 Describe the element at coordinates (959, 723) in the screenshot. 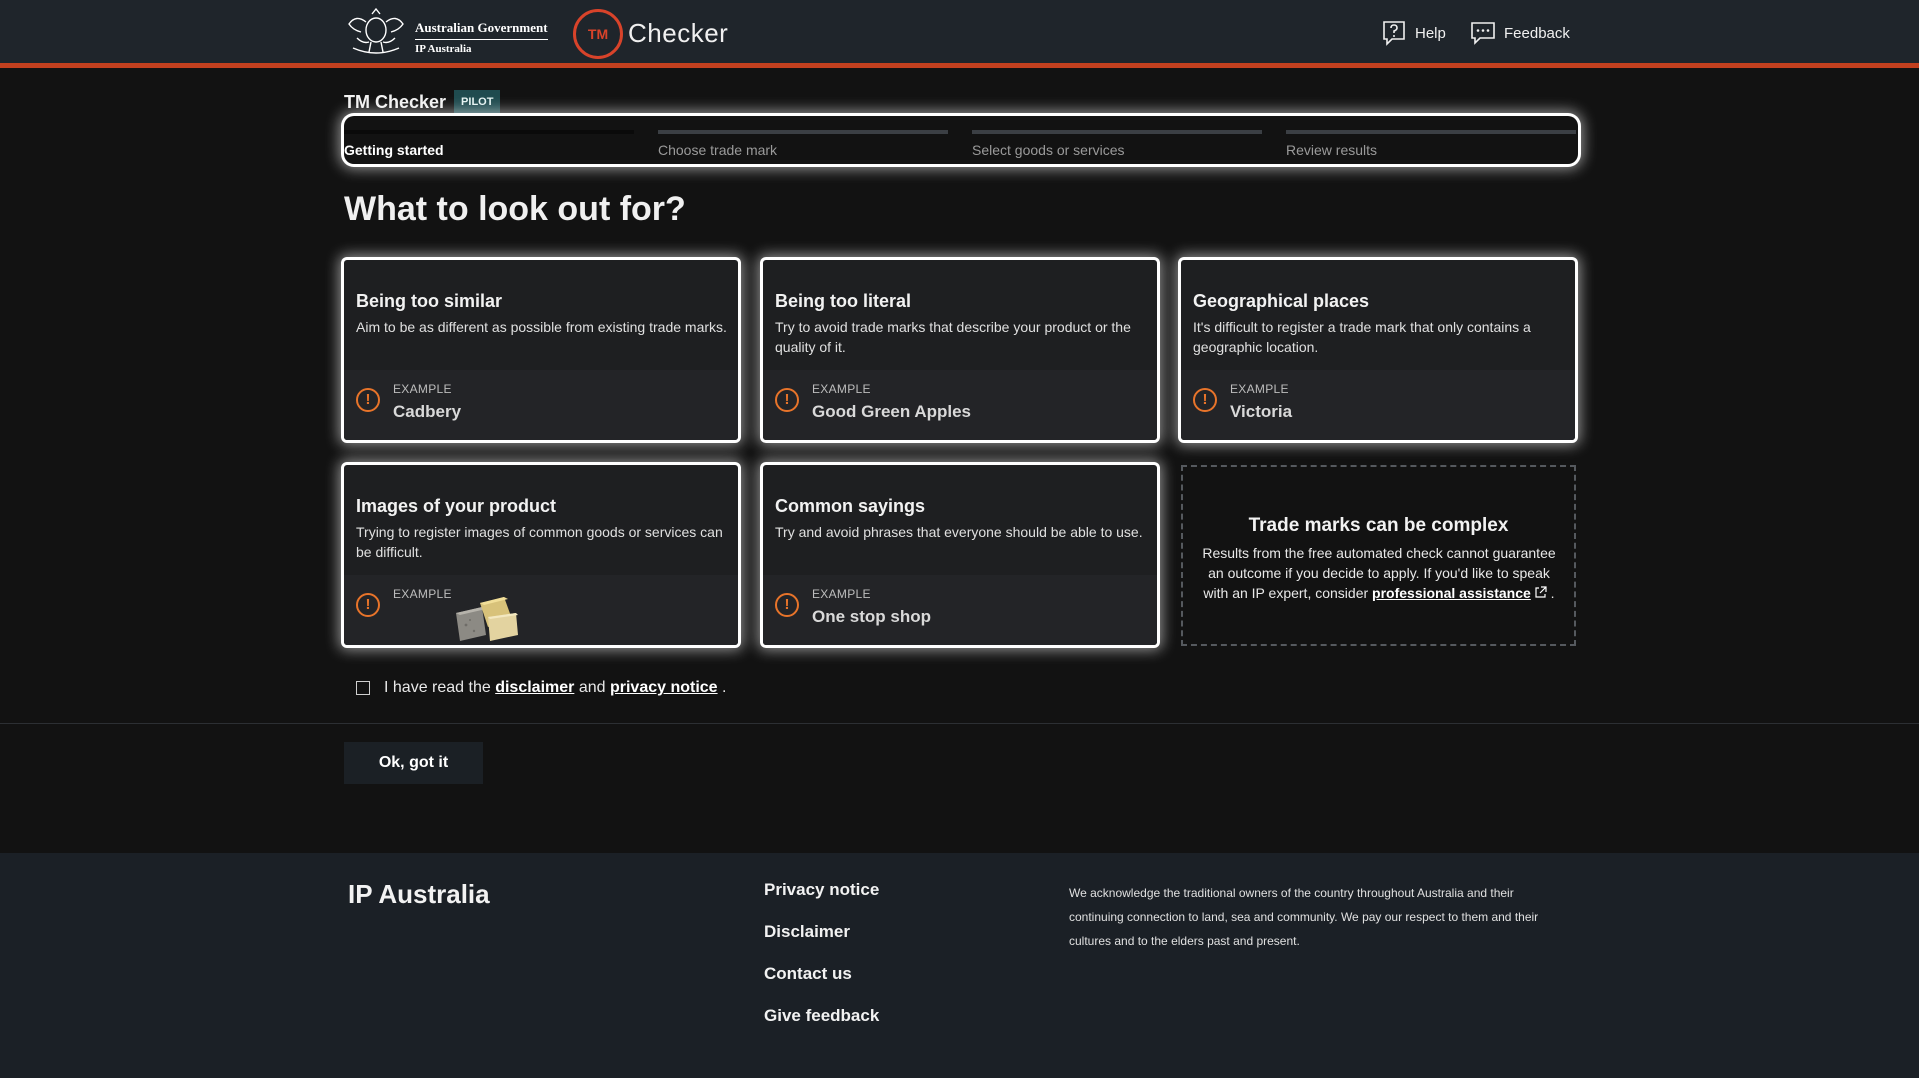

I see `section-divider` at that location.